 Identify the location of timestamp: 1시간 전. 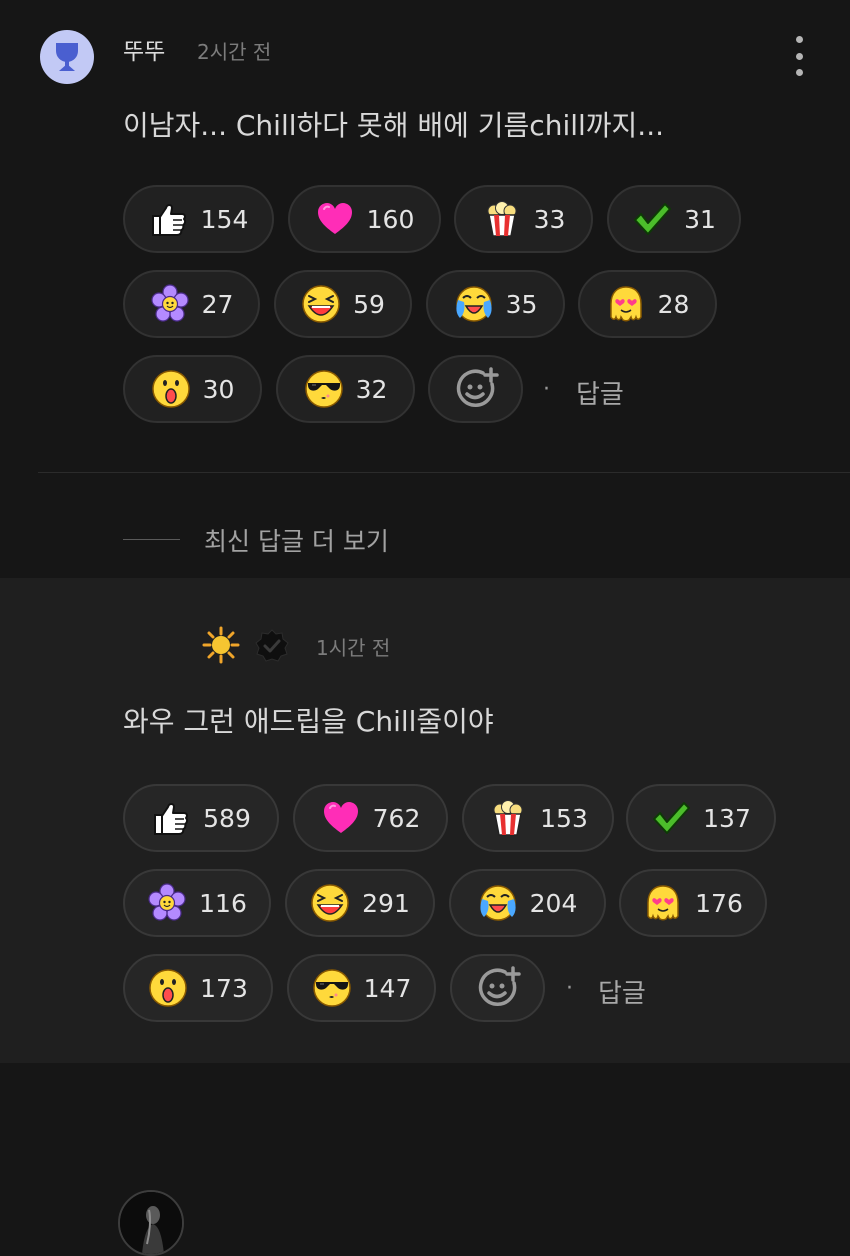
(353, 648).